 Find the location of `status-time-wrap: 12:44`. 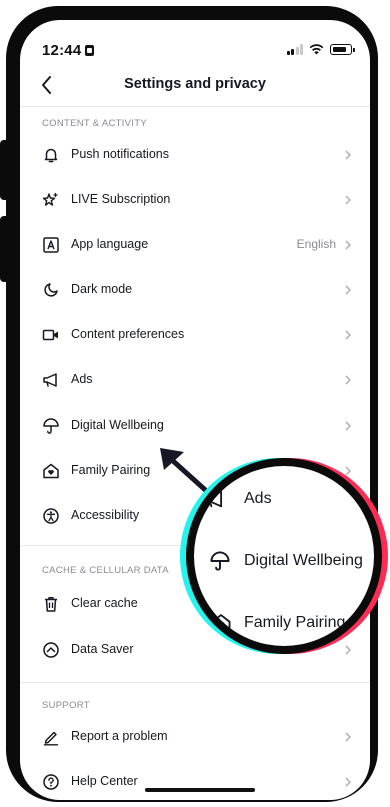

status-time-wrap: 12:44 is located at coordinates (68, 50).